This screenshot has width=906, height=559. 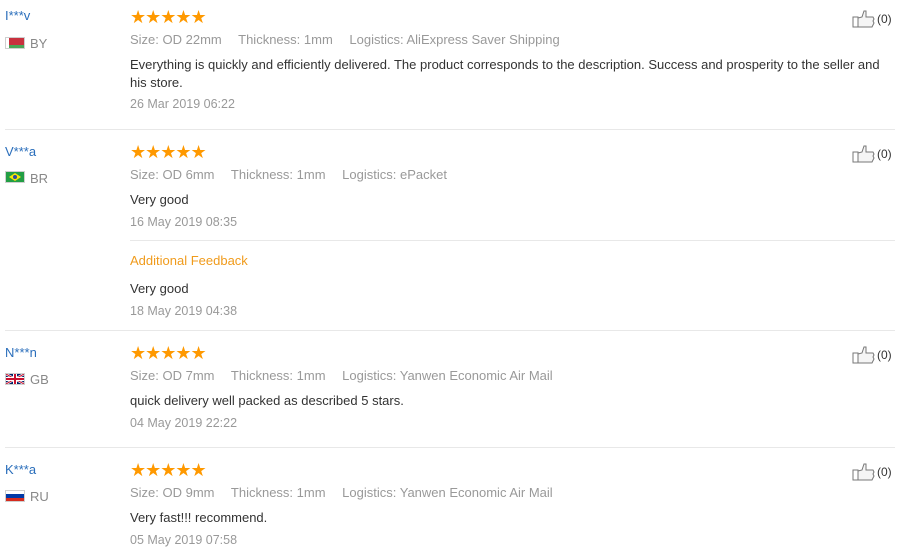 I want to click on flag-by-icon, so click(x=15, y=43).